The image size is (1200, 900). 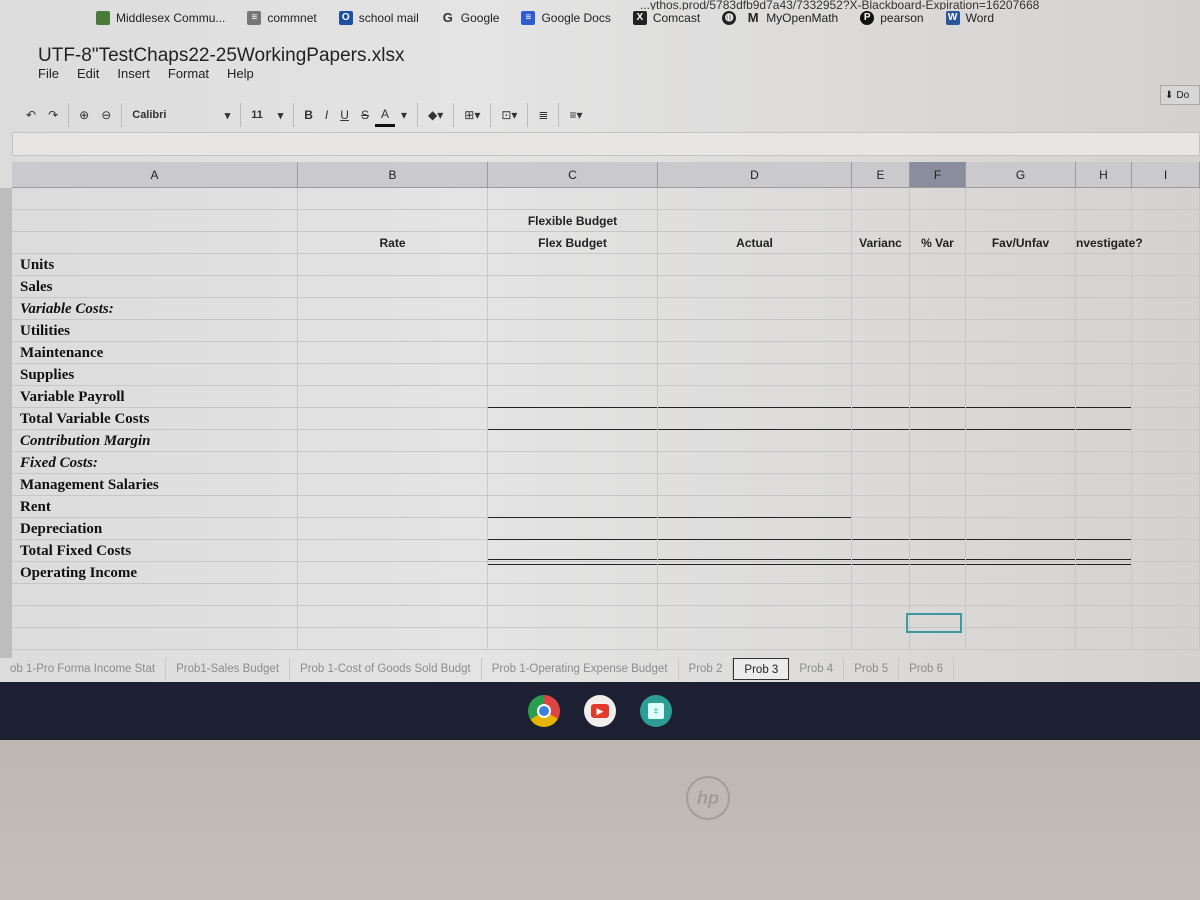 I want to click on bookmark-google: G Google, so click(x=470, y=18).